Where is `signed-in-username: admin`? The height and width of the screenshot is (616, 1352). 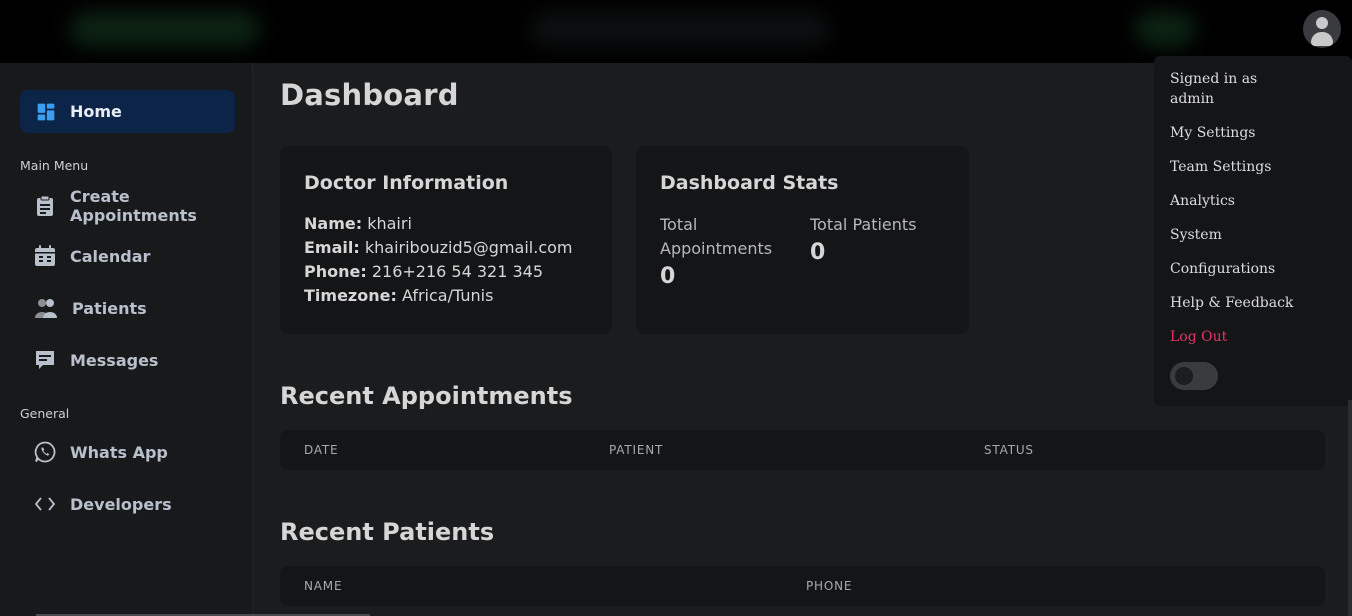 signed-in-username: admin is located at coordinates (1192, 99).